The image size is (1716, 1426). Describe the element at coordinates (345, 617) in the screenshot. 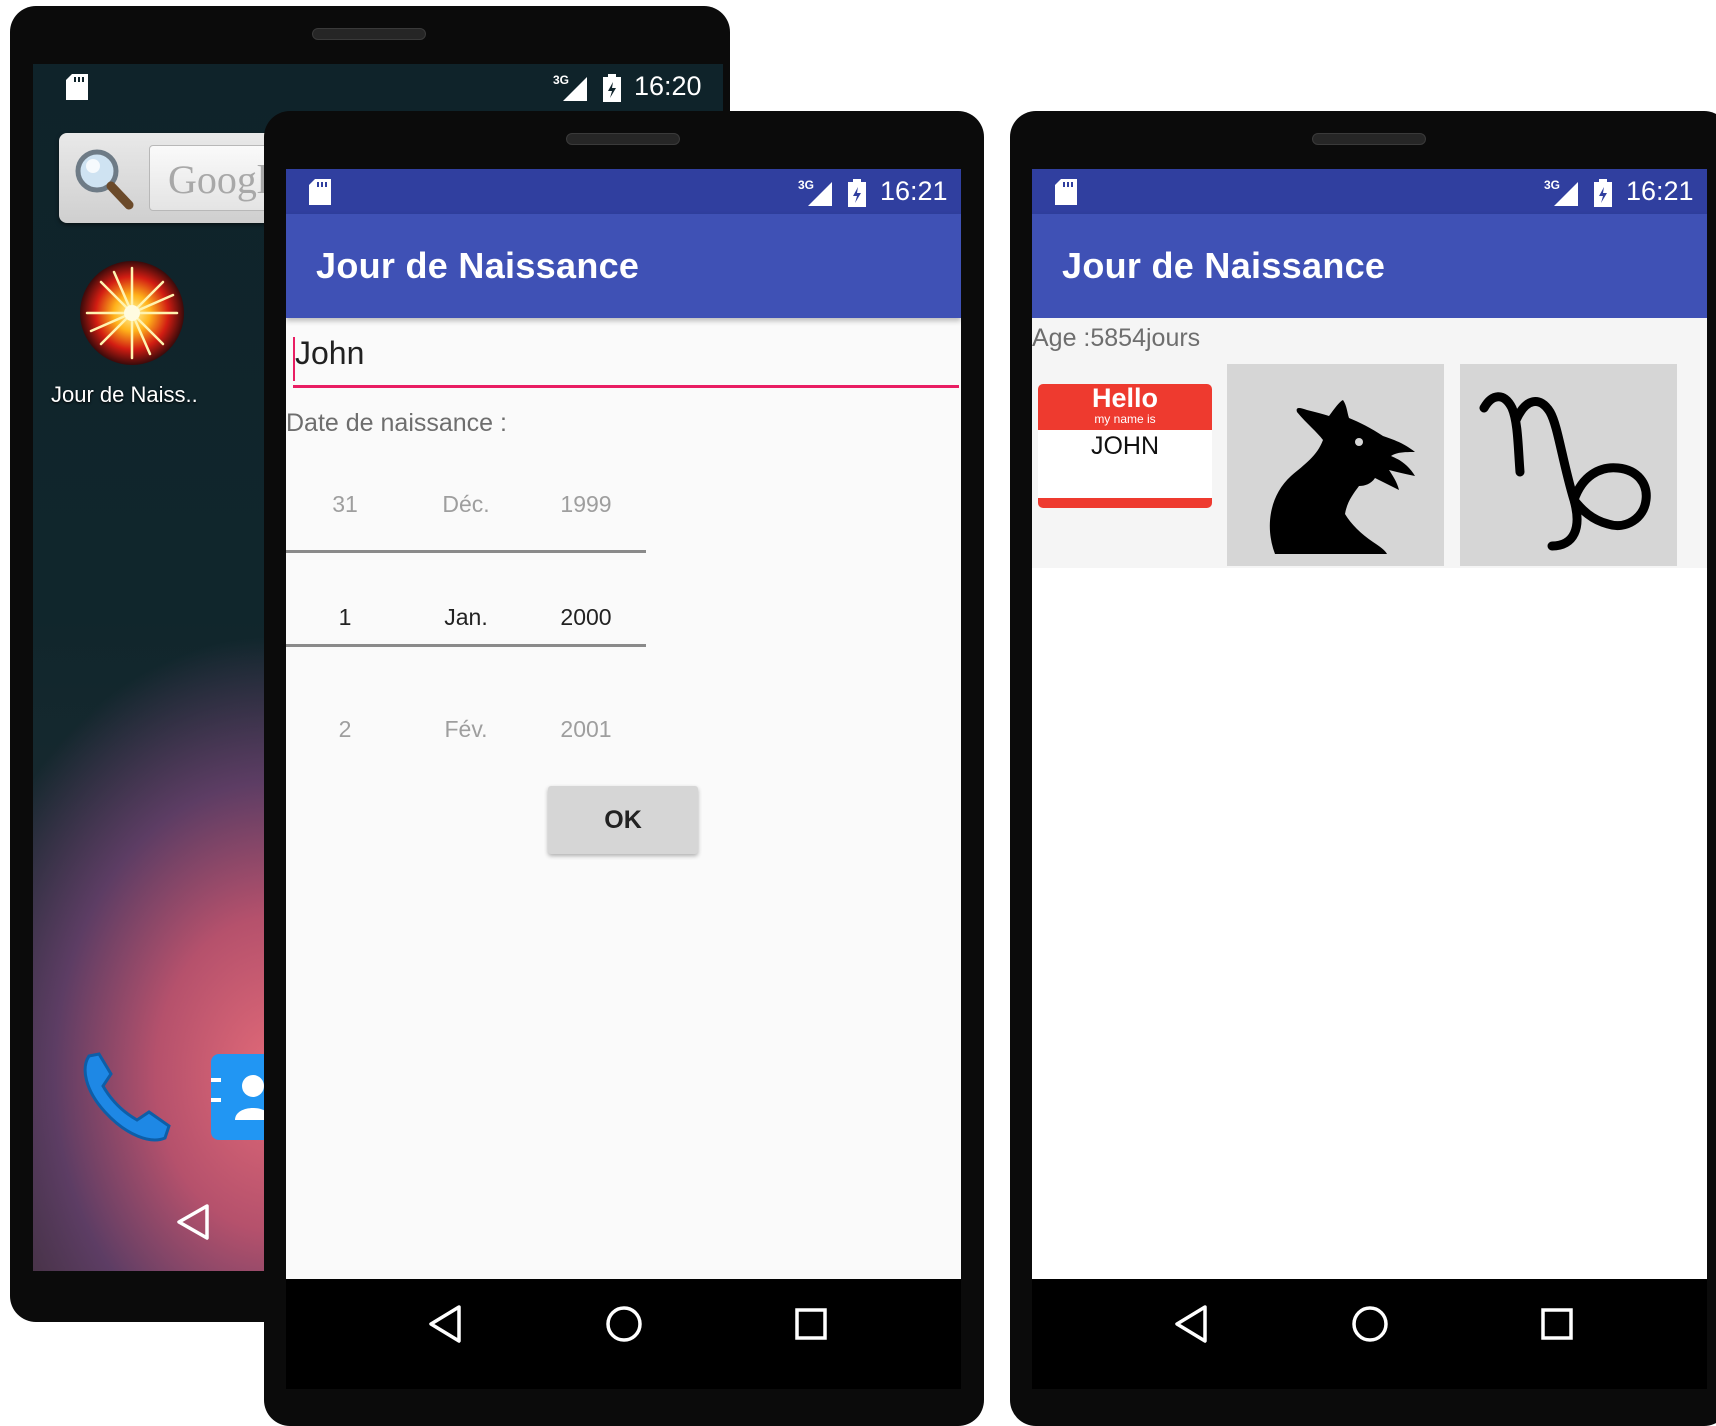

I see `picker-selected-day: 1` at that location.